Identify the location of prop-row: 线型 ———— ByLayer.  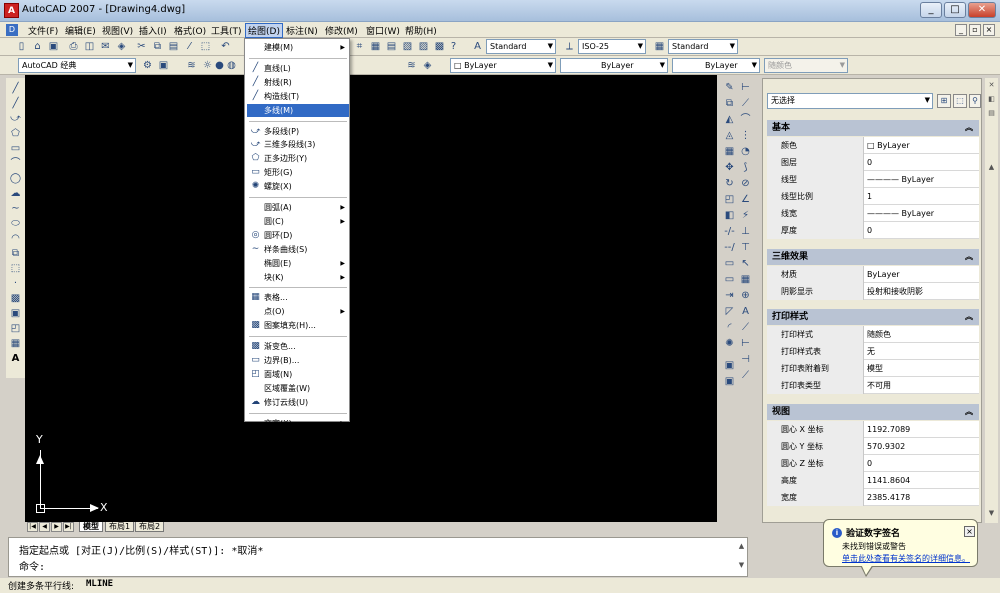
(873, 179).